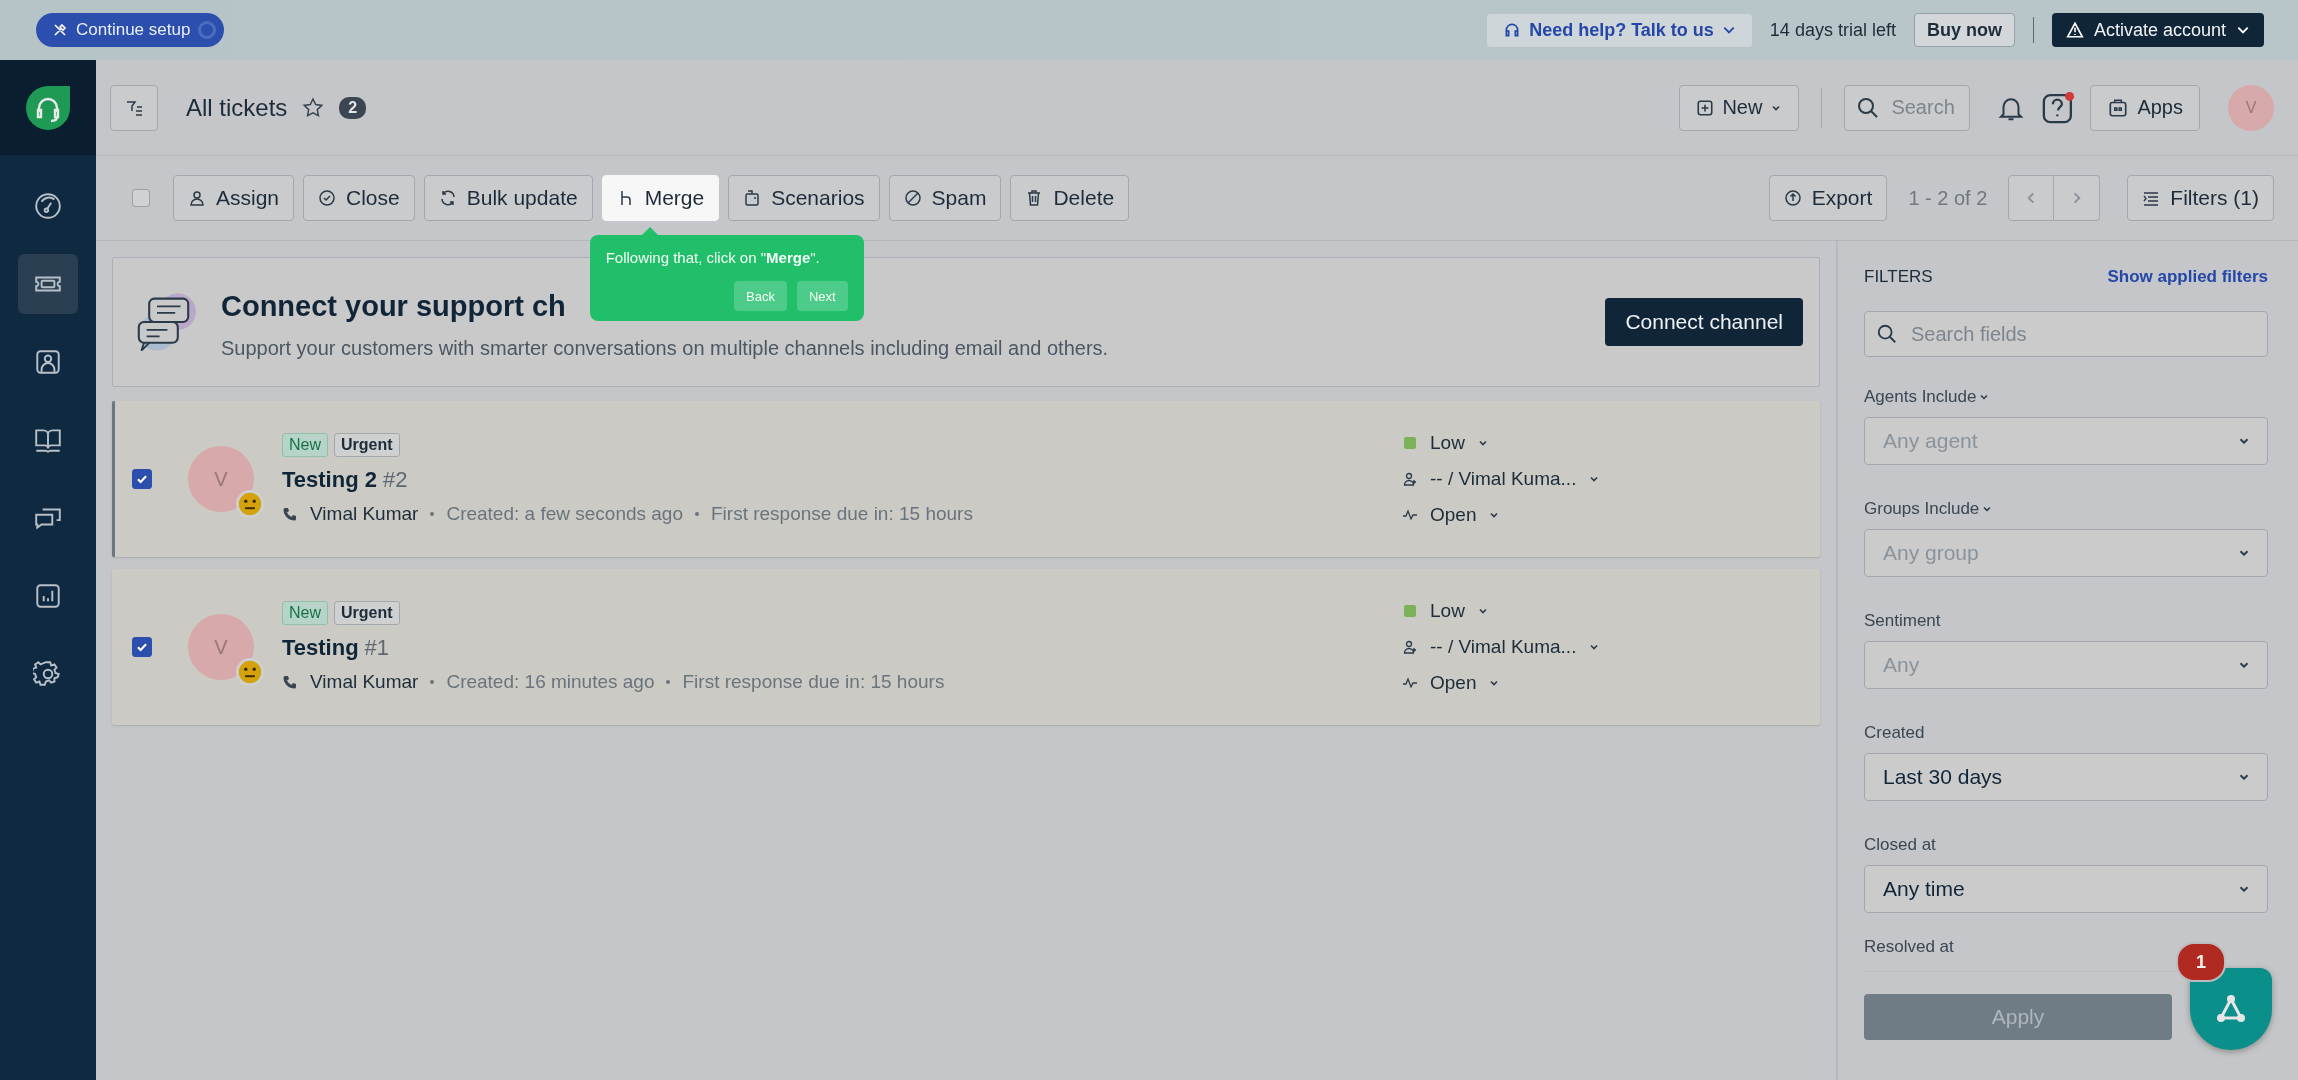 This screenshot has width=2298, height=1080. I want to click on ticket-count-badge: 2, so click(353, 107).